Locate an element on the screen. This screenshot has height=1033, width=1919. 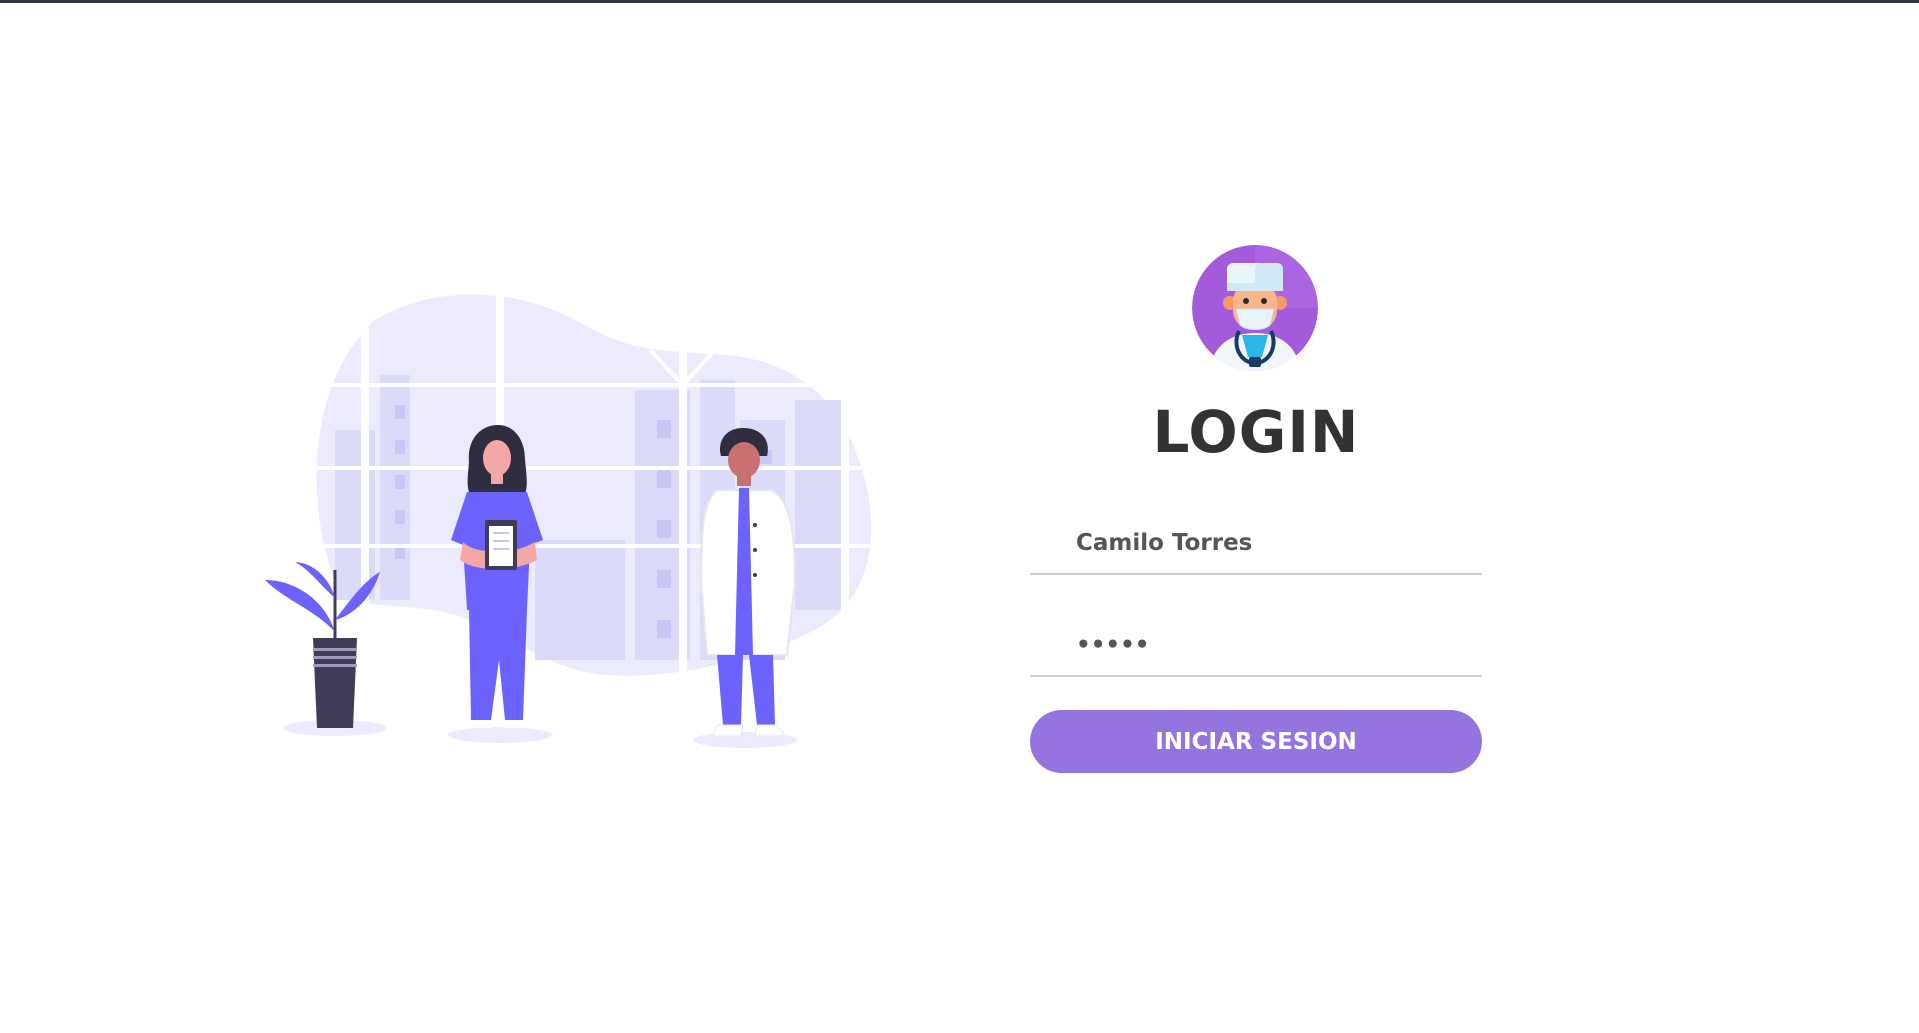
username-field-container is located at coordinates (1256, 544).